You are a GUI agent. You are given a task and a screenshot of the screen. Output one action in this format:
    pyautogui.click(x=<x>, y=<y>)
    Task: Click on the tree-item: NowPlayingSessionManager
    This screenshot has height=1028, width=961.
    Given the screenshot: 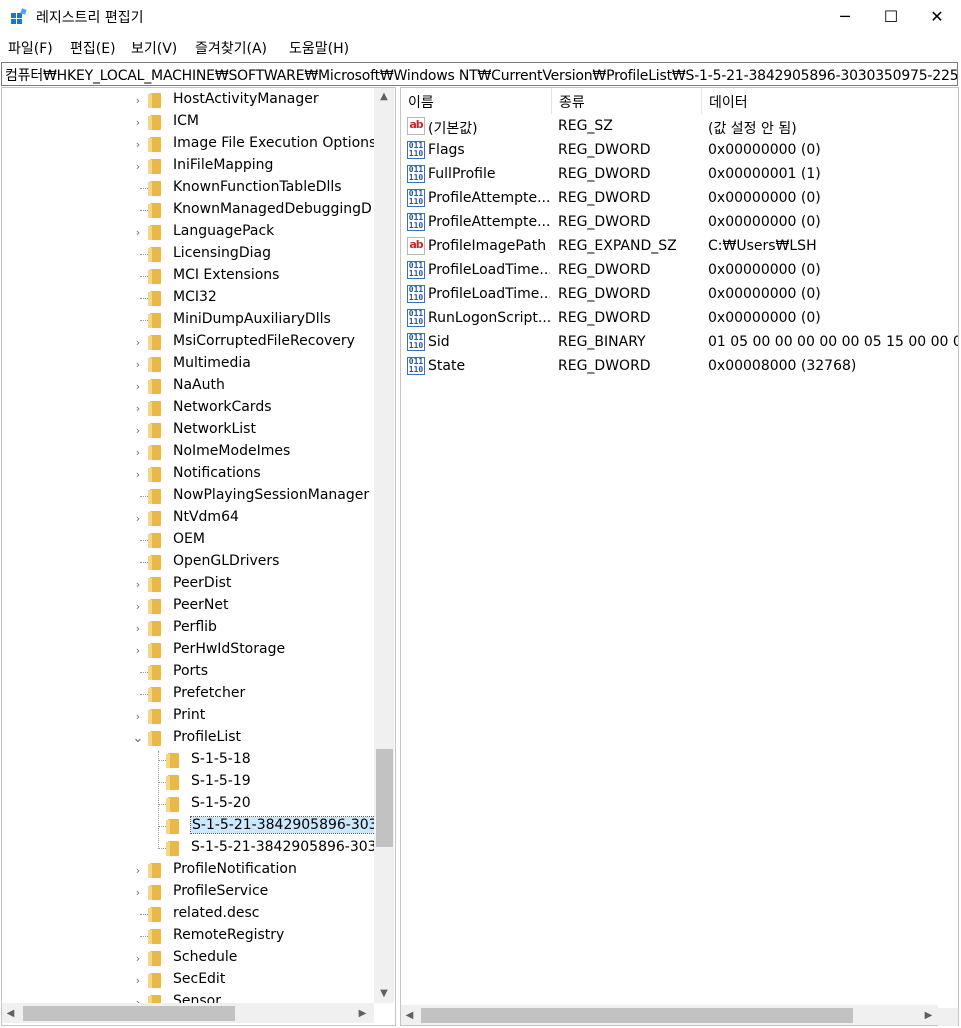 What is the action you would take?
    pyautogui.click(x=188, y=496)
    